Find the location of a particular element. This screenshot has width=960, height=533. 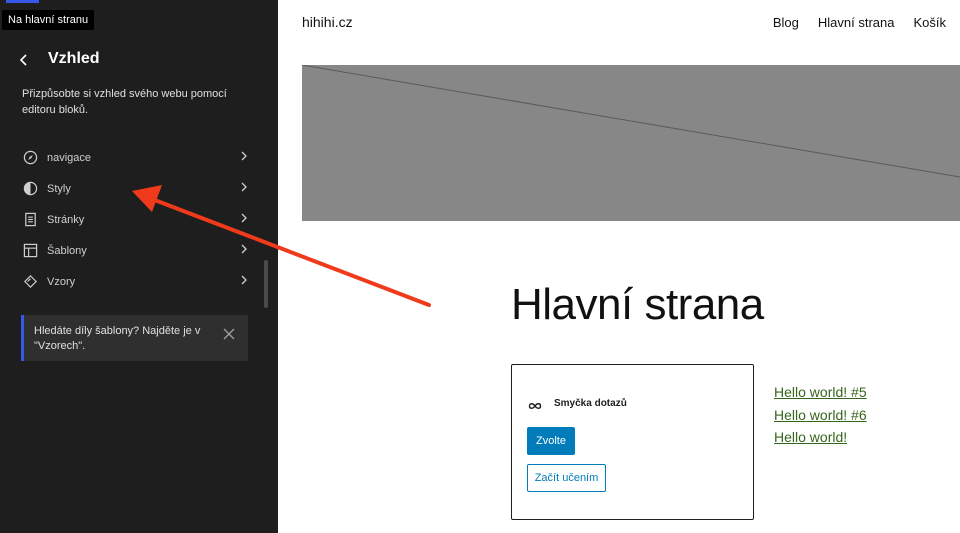

half-circle-icon is located at coordinates (30, 189).